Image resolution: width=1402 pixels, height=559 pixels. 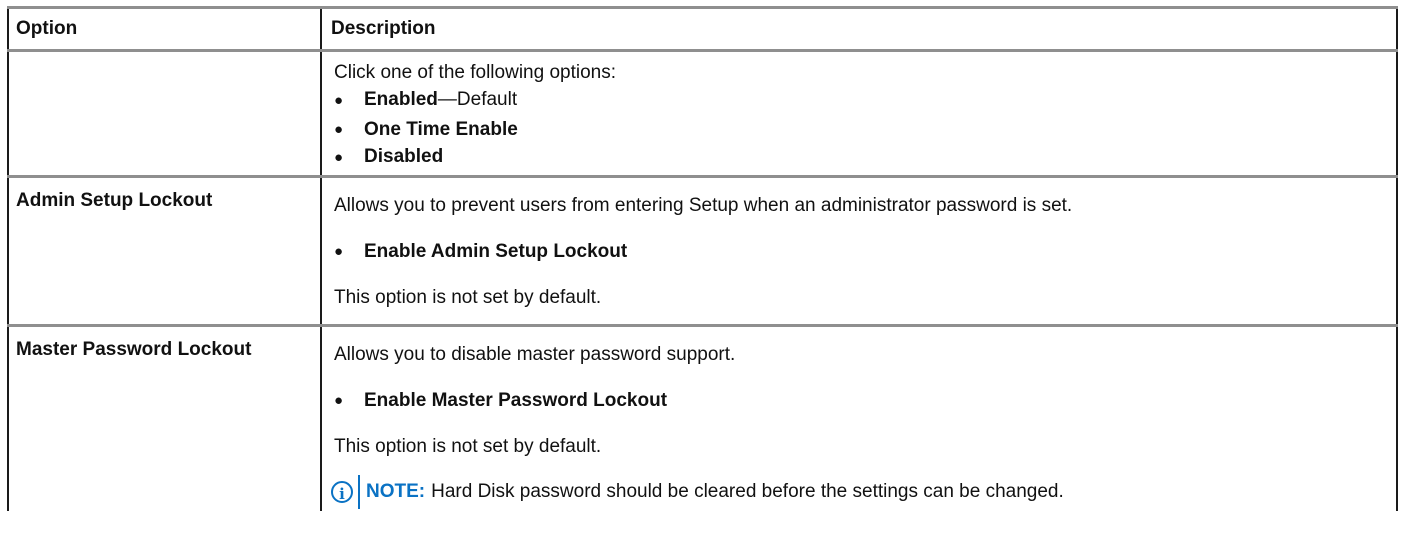 I want to click on list-item-bold: Disabled, so click(x=404, y=156).